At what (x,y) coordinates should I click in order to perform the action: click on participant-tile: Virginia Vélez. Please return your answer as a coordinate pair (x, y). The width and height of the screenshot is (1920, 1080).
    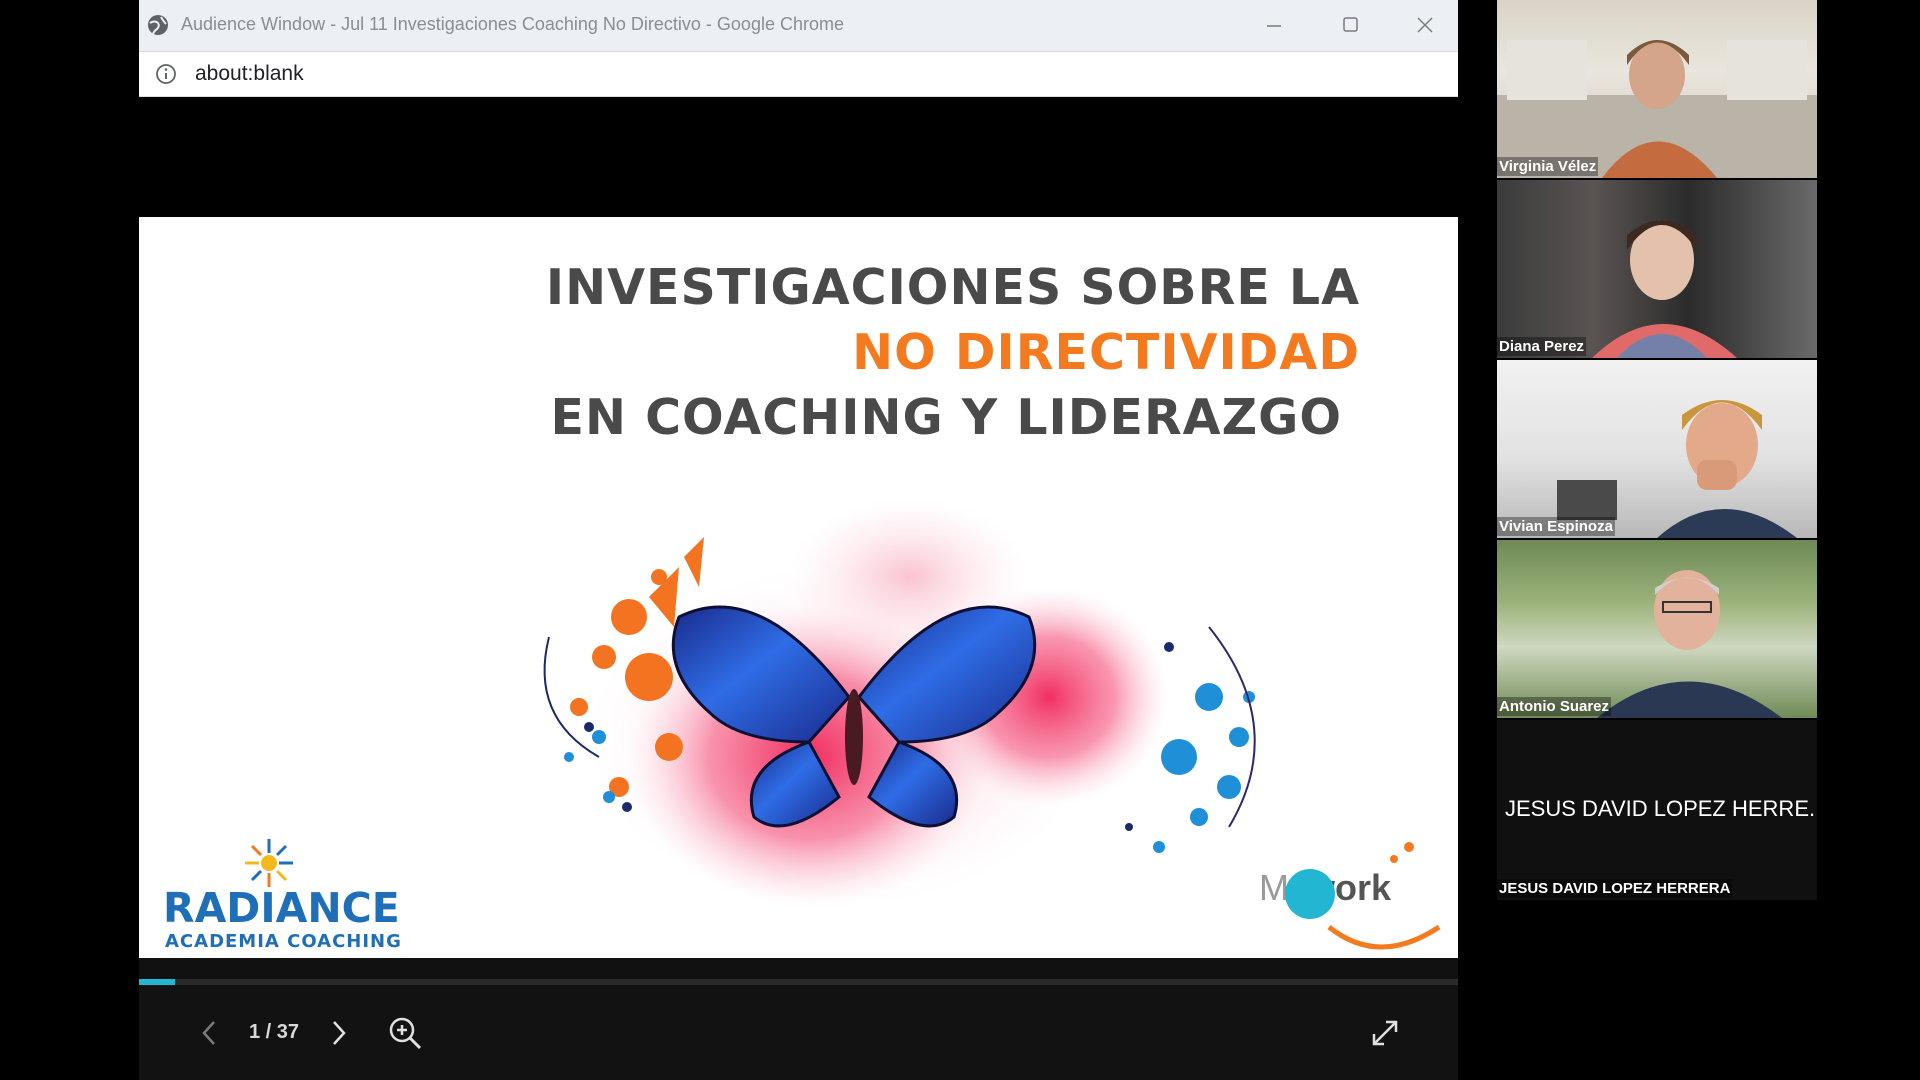
    Looking at the image, I should click on (1657, 89).